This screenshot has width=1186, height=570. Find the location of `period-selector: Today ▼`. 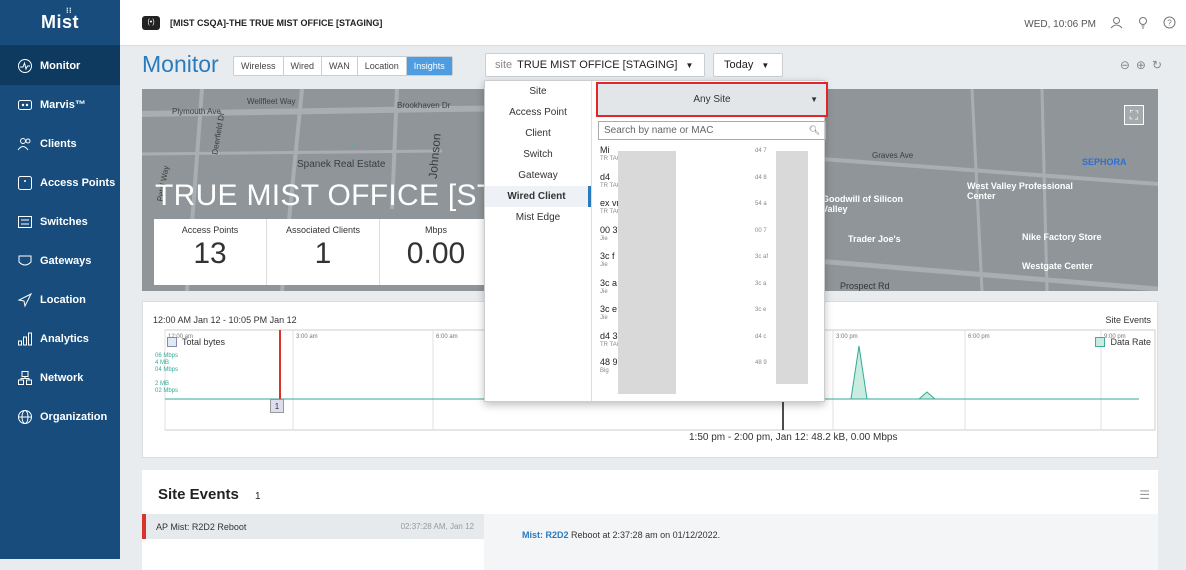

period-selector: Today ▼ is located at coordinates (748, 65).